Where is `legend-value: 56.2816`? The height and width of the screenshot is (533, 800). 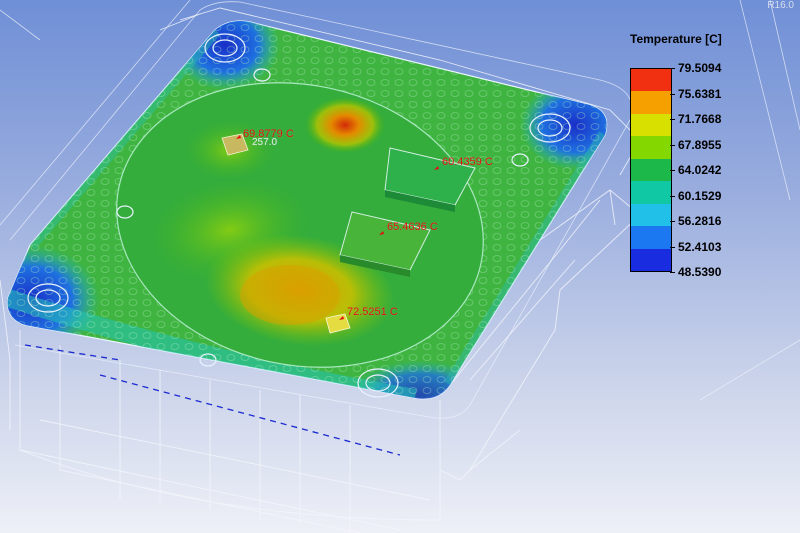 legend-value: 56.2816 is located at coordinates (700, 221).